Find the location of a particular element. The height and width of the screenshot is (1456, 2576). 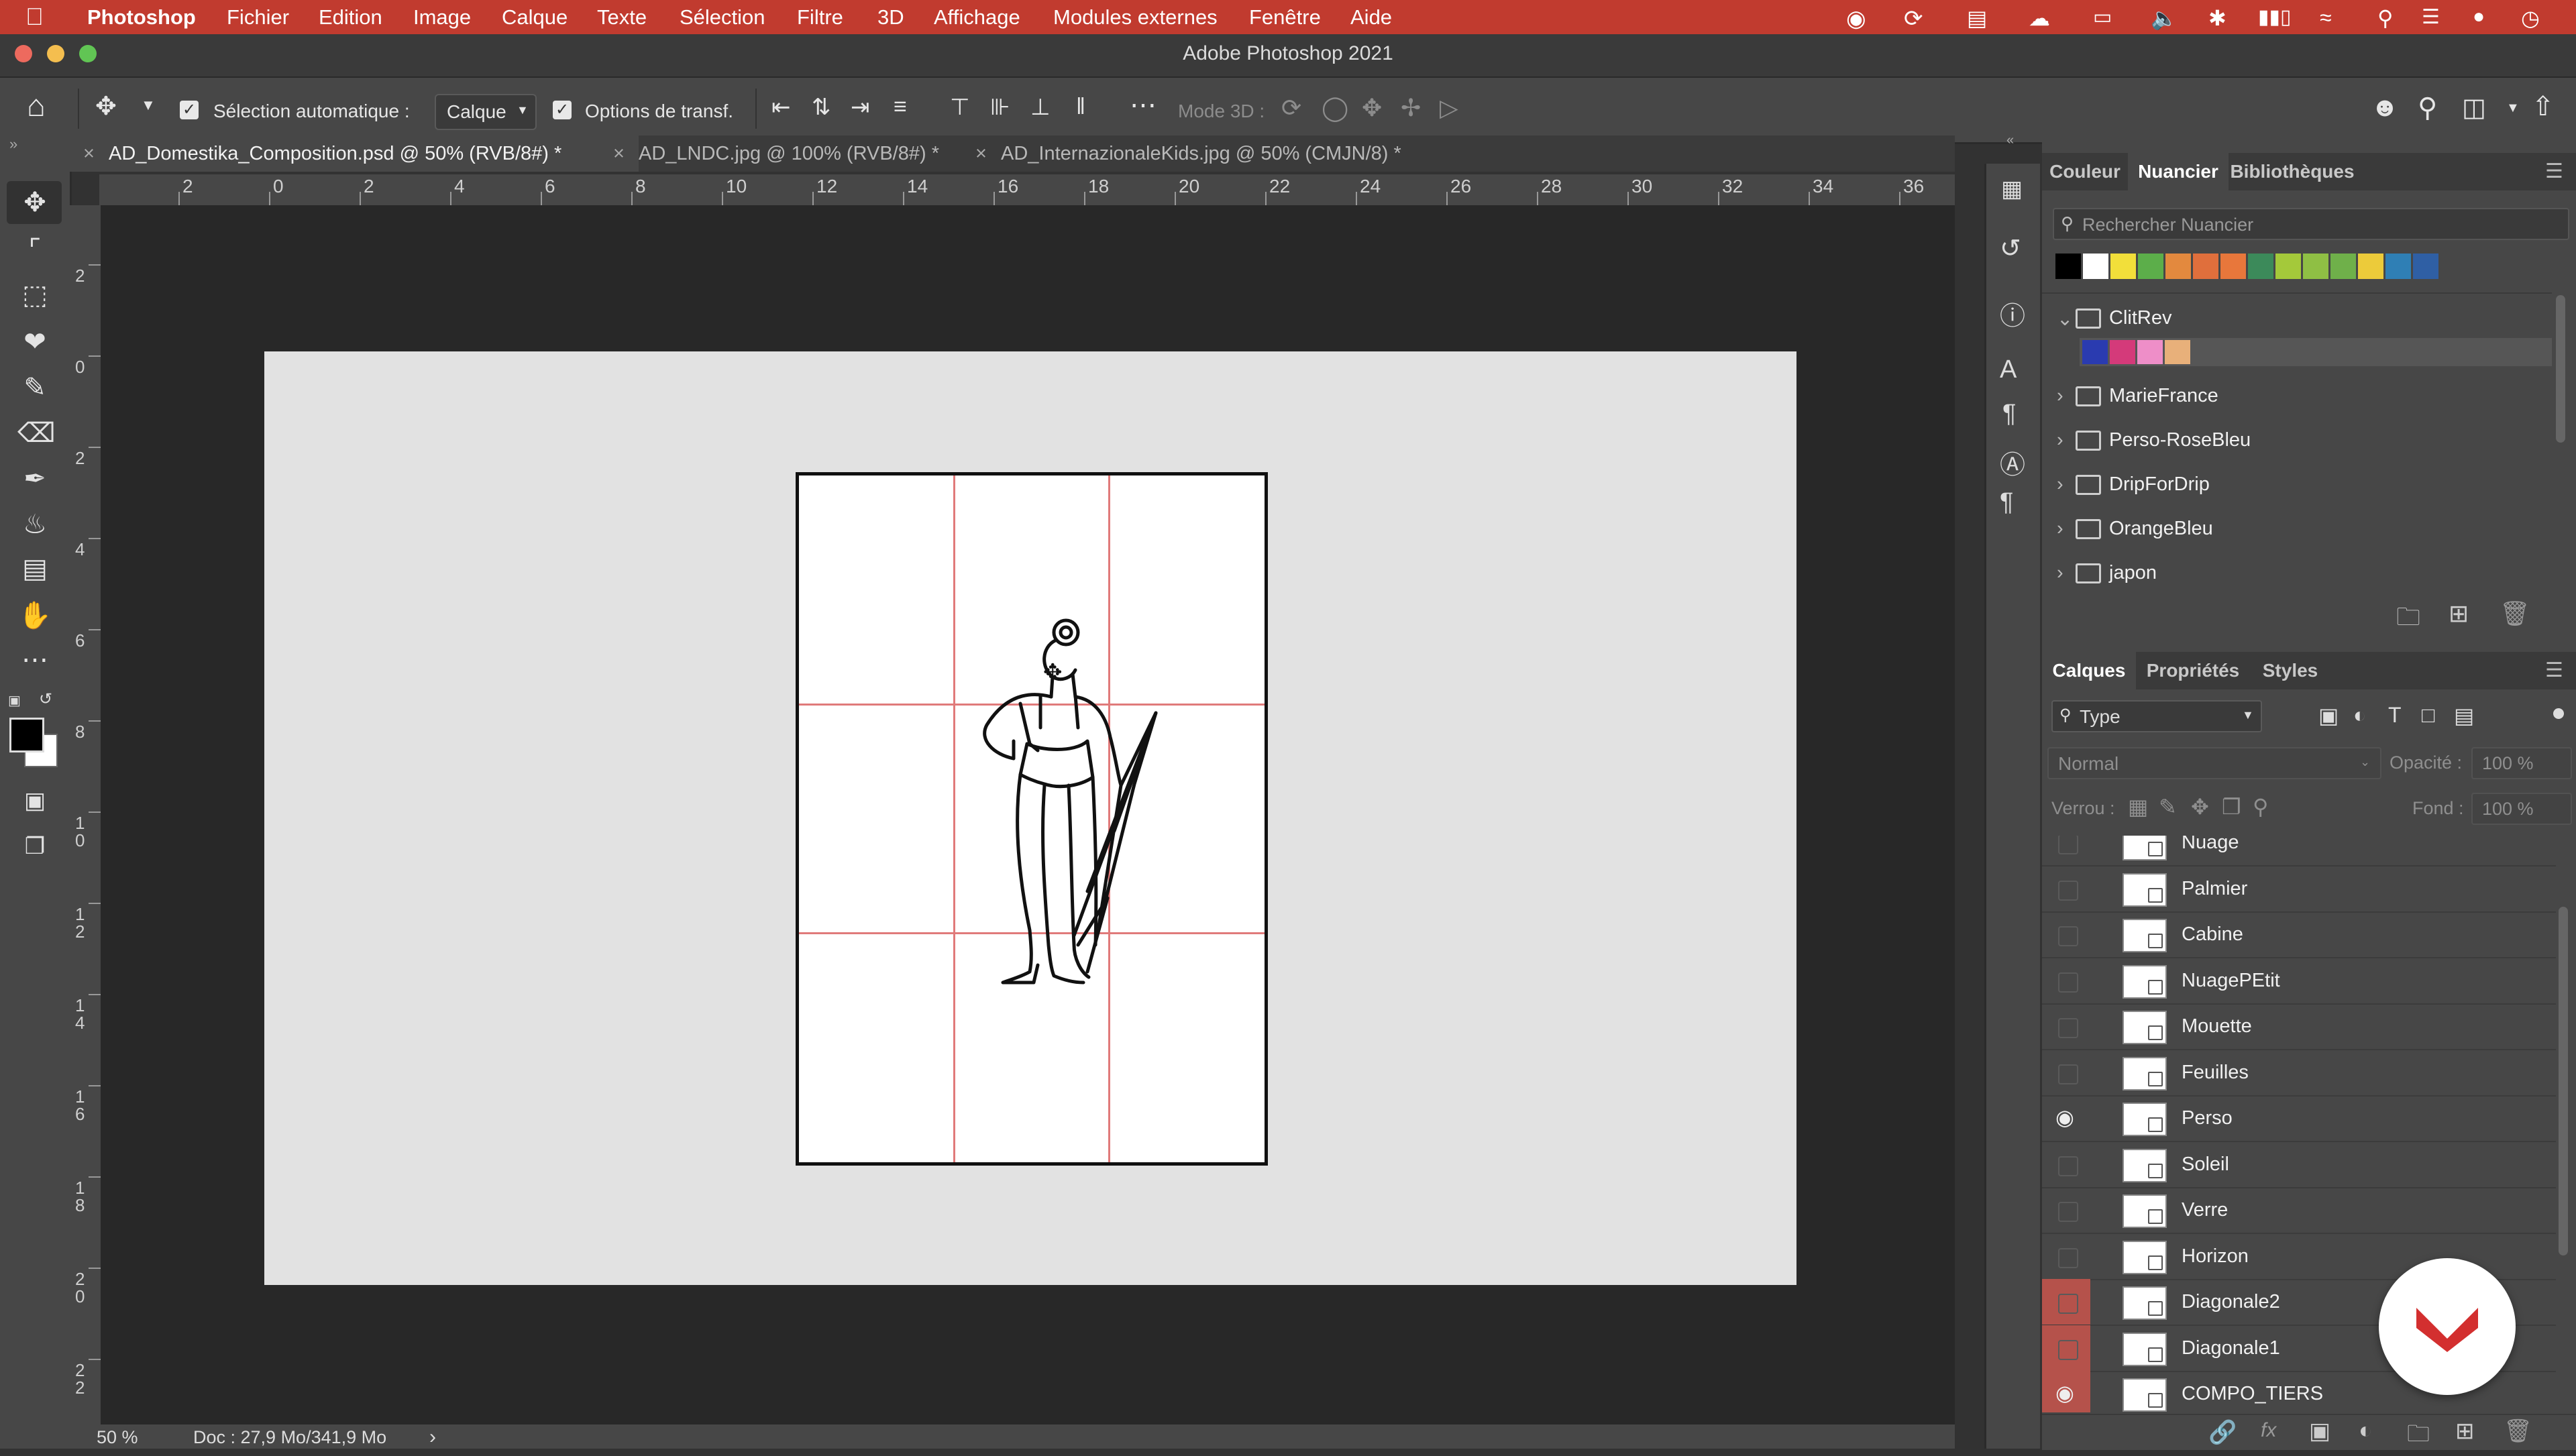

panel-menu-icon: ☰ is located at coordinates (2554, 670).